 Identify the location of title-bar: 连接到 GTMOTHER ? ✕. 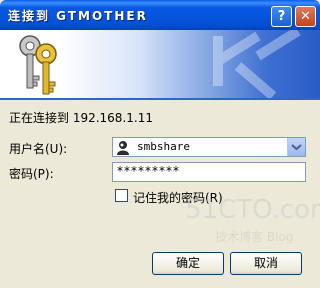
(160, 15).